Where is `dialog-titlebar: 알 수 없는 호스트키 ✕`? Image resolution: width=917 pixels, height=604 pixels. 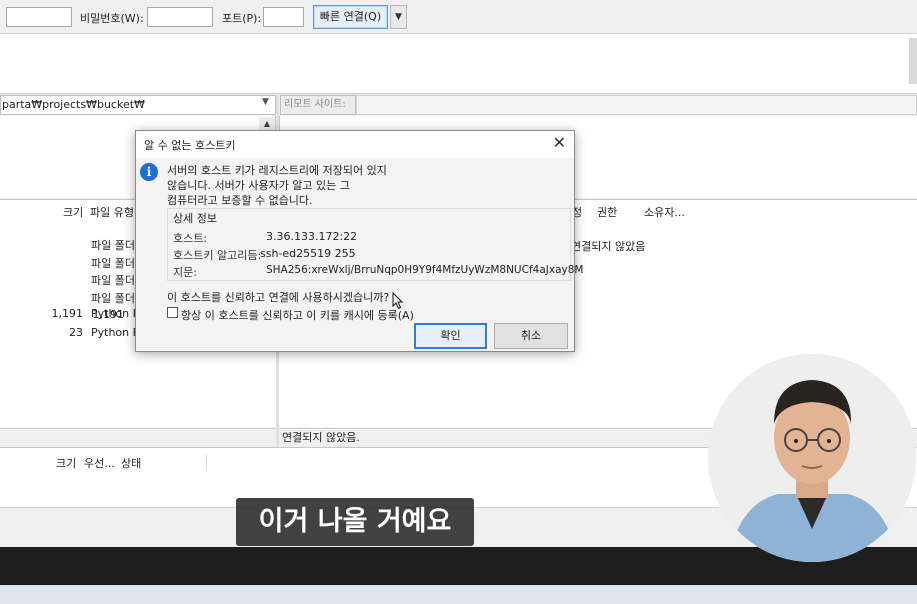
dialog-titlebar: 알 수 없는 호스트키 ✕ is located at coordinates (355, 144).